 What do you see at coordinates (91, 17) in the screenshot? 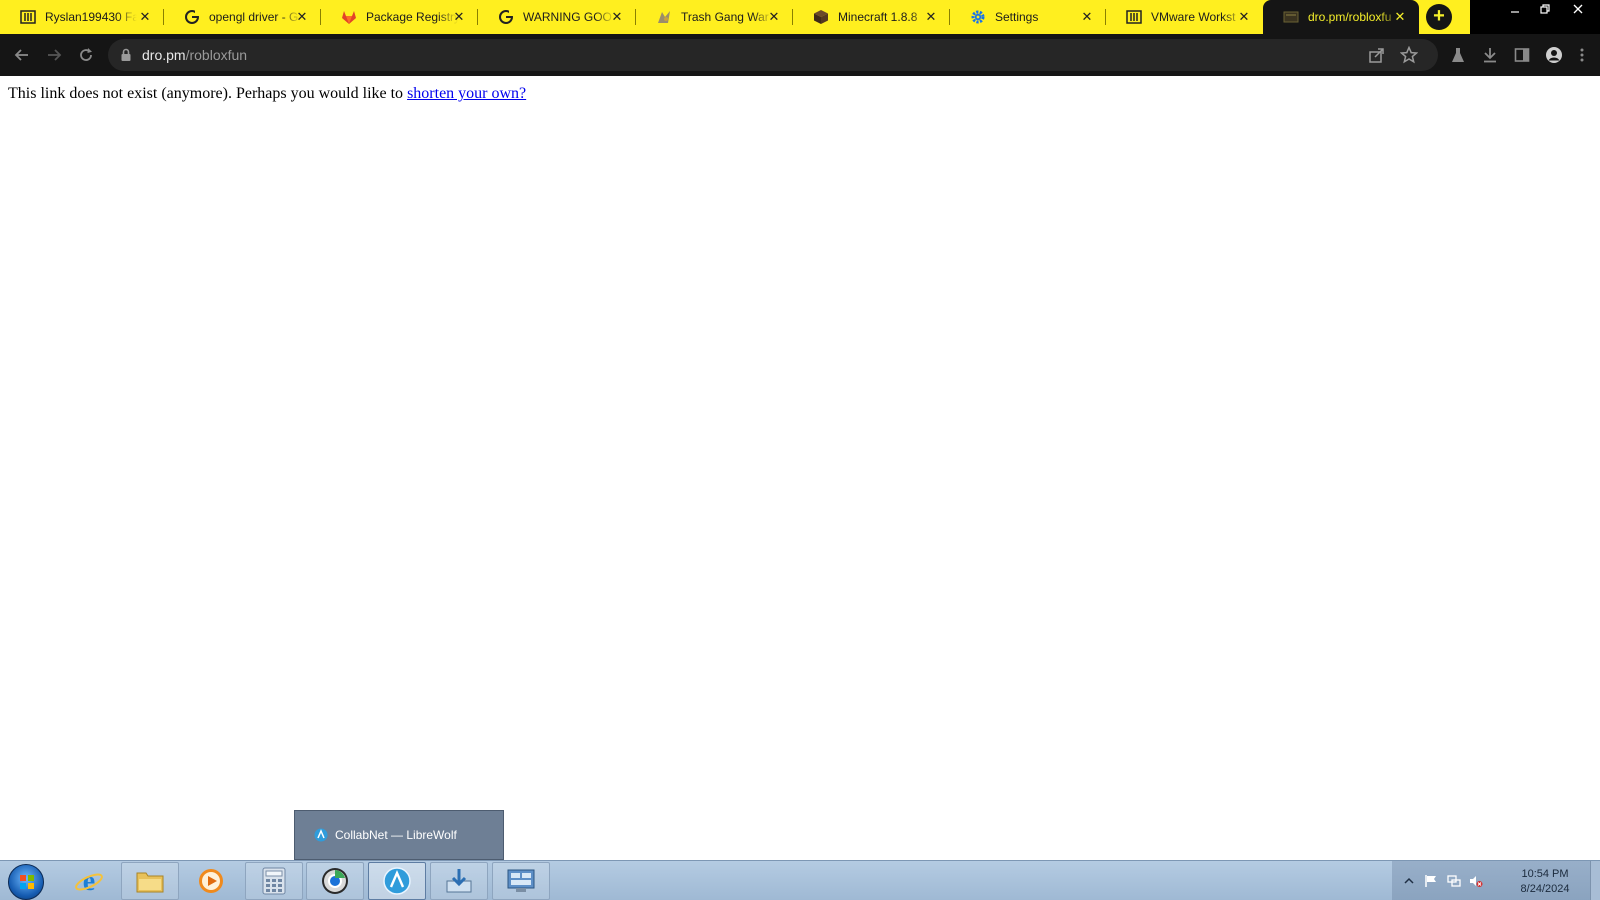
I see `tab-title: Ryslan199430 Fa` at bounding box center [91, 17].